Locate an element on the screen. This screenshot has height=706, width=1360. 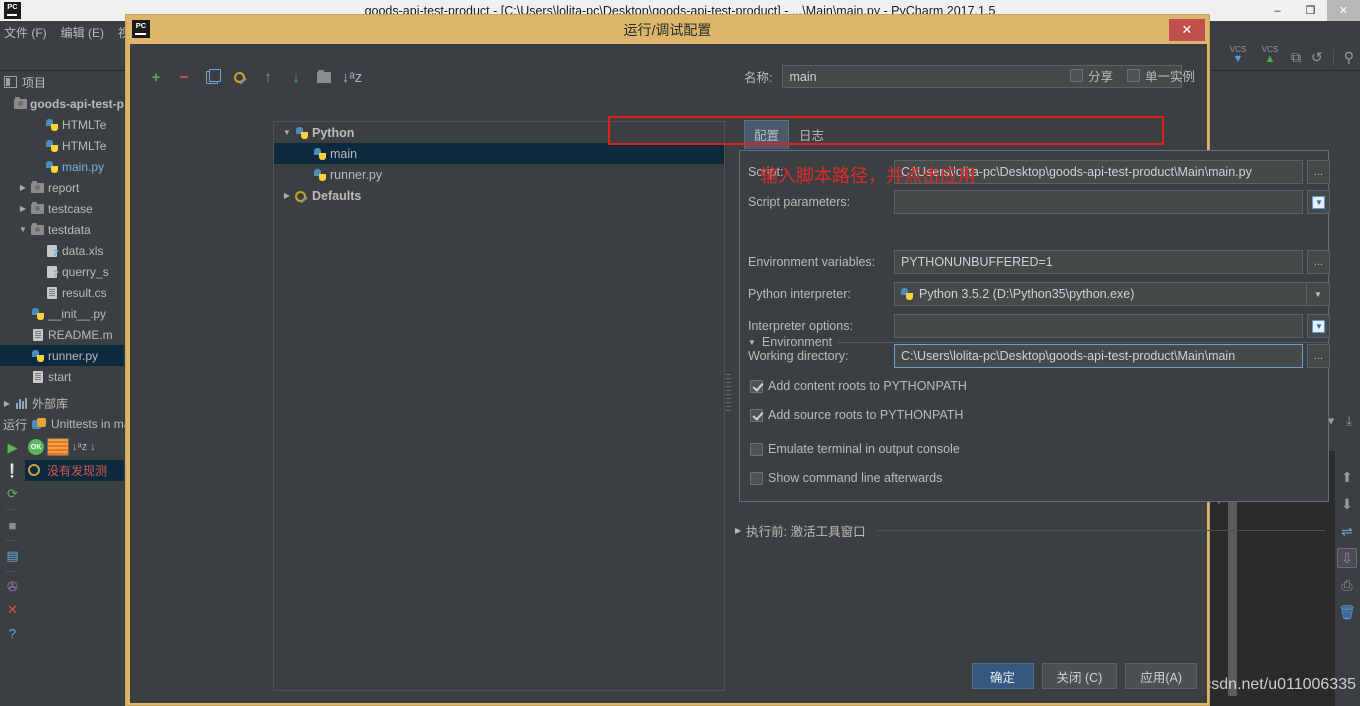
vcs-update-icon: VCS ▼ is located at coordinates (1238, 57).